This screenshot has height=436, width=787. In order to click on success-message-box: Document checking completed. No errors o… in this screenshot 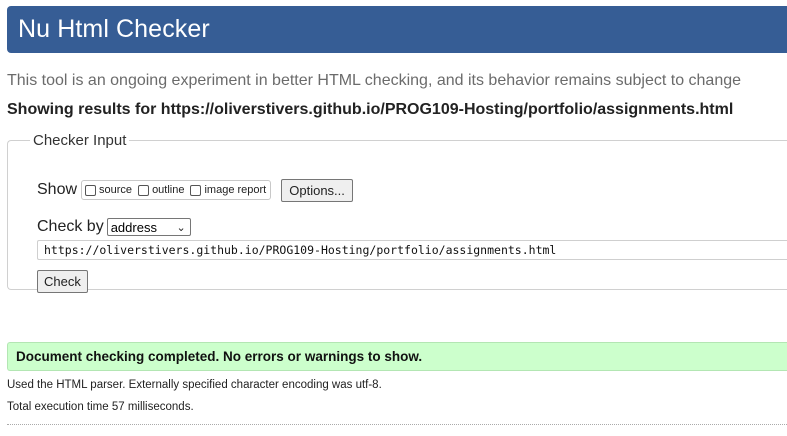, I will do `click(397, 356)`.